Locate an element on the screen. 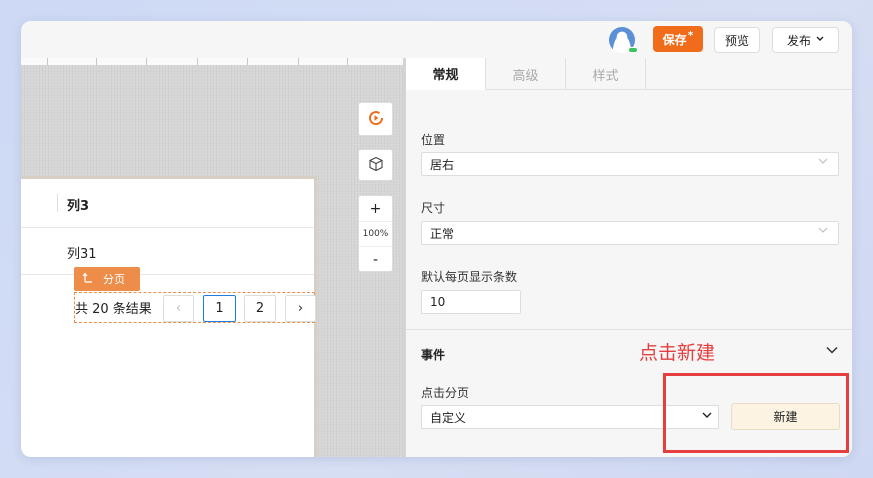  tab-advanced: 高级 is located at coordinates (526, 74).